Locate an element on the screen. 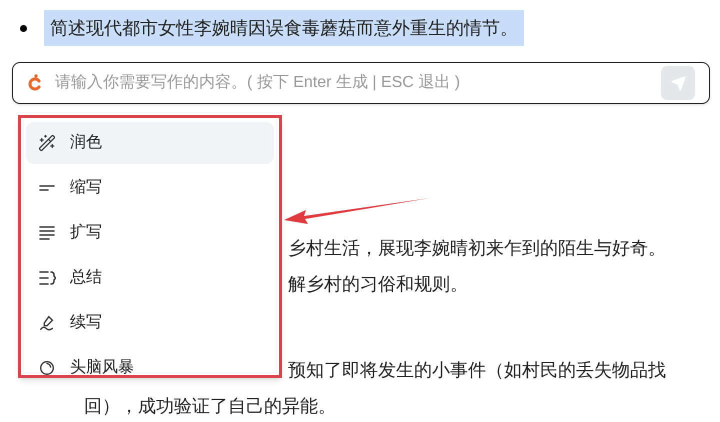 The image size is (720, 422). document-text: 解乡村的习俗和规则。 is located at coordinates (378, 284).